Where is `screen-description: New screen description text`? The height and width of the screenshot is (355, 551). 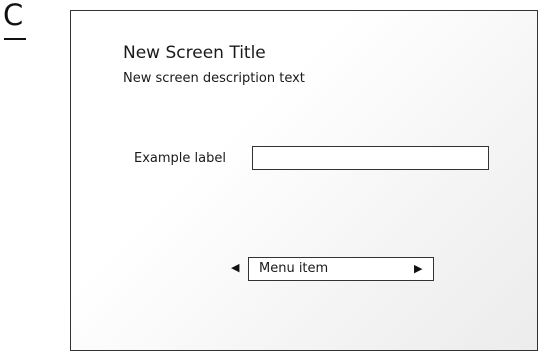
screen-description: New screen description text is located at coordinates (214, 78).